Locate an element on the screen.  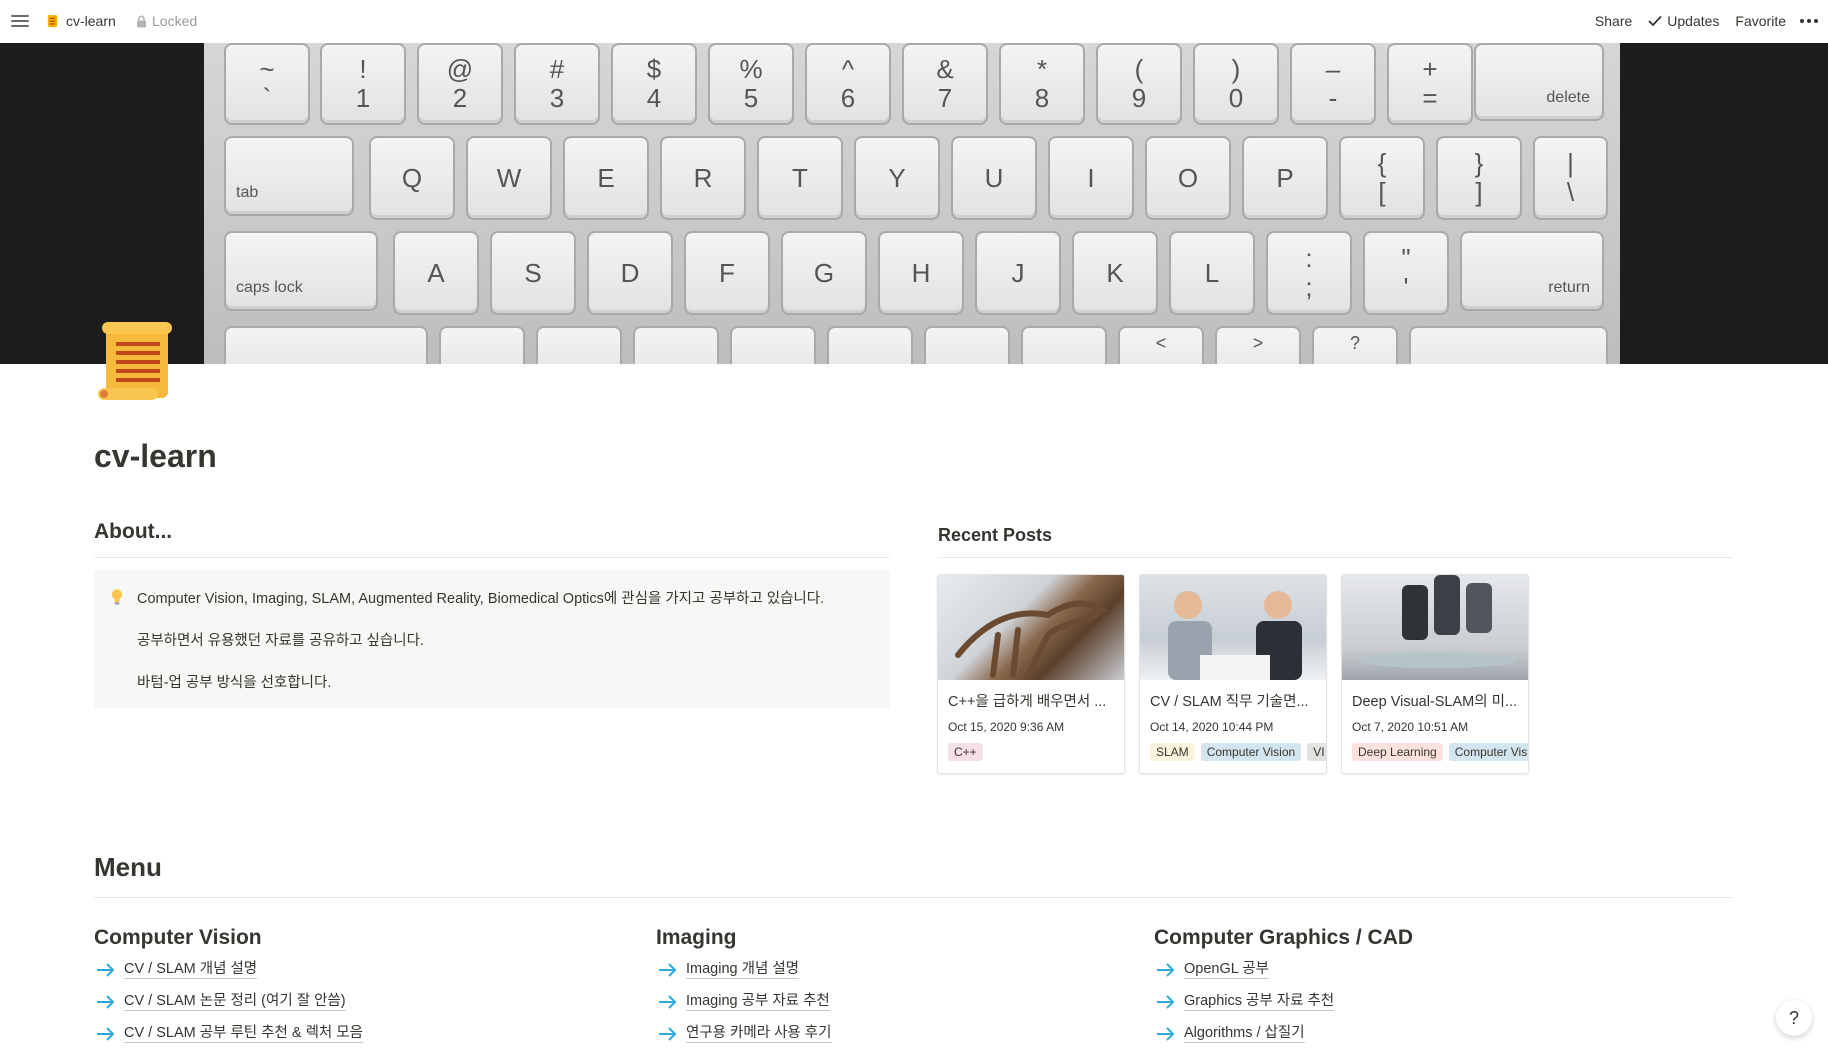
menu-link: CV / SLAM 논문 정리 (여기 잘 안씀) is located at coordinates (221, 1001).